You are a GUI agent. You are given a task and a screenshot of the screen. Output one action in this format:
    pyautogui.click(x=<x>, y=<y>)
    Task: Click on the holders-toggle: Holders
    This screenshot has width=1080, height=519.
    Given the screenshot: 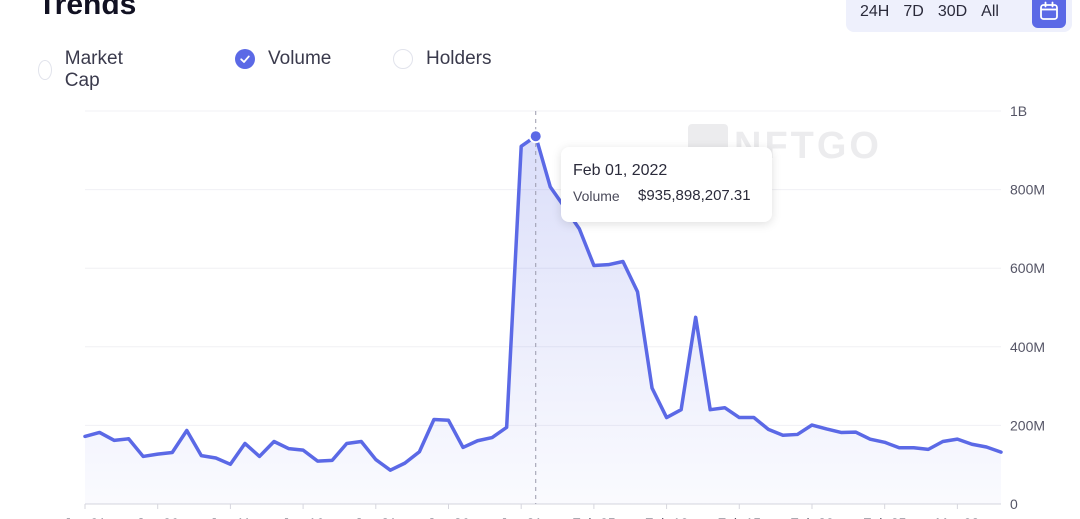 What is the action you would take?
    pyautogui.click(x=442, y=59)
    